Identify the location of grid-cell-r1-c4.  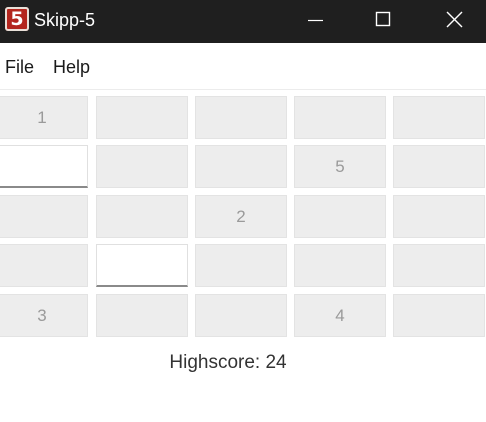
(340, 117).